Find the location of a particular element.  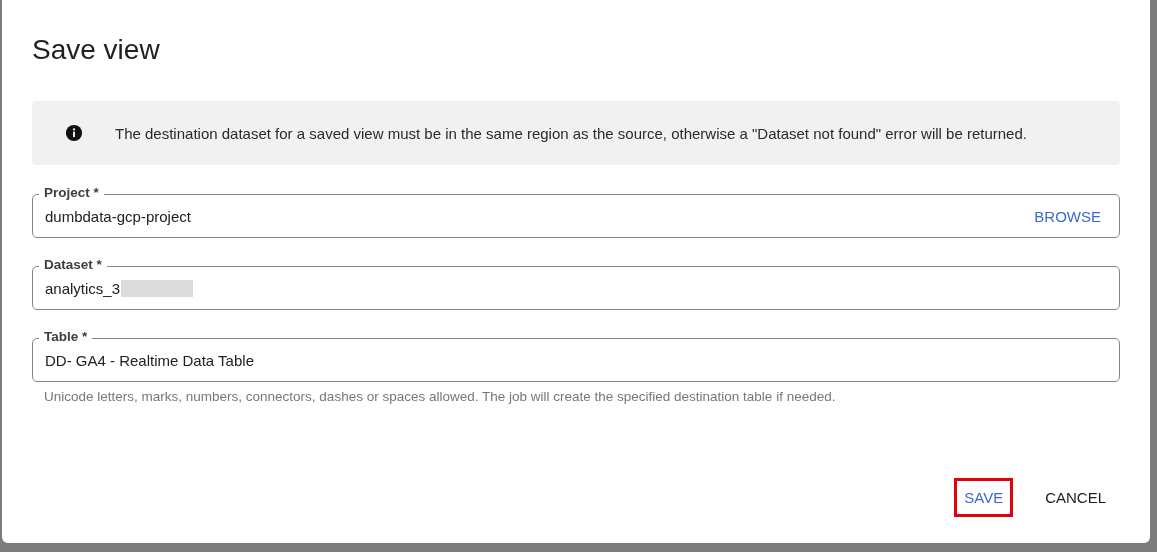

browse-button: BROWSE is located at coordinates (1067, 216).